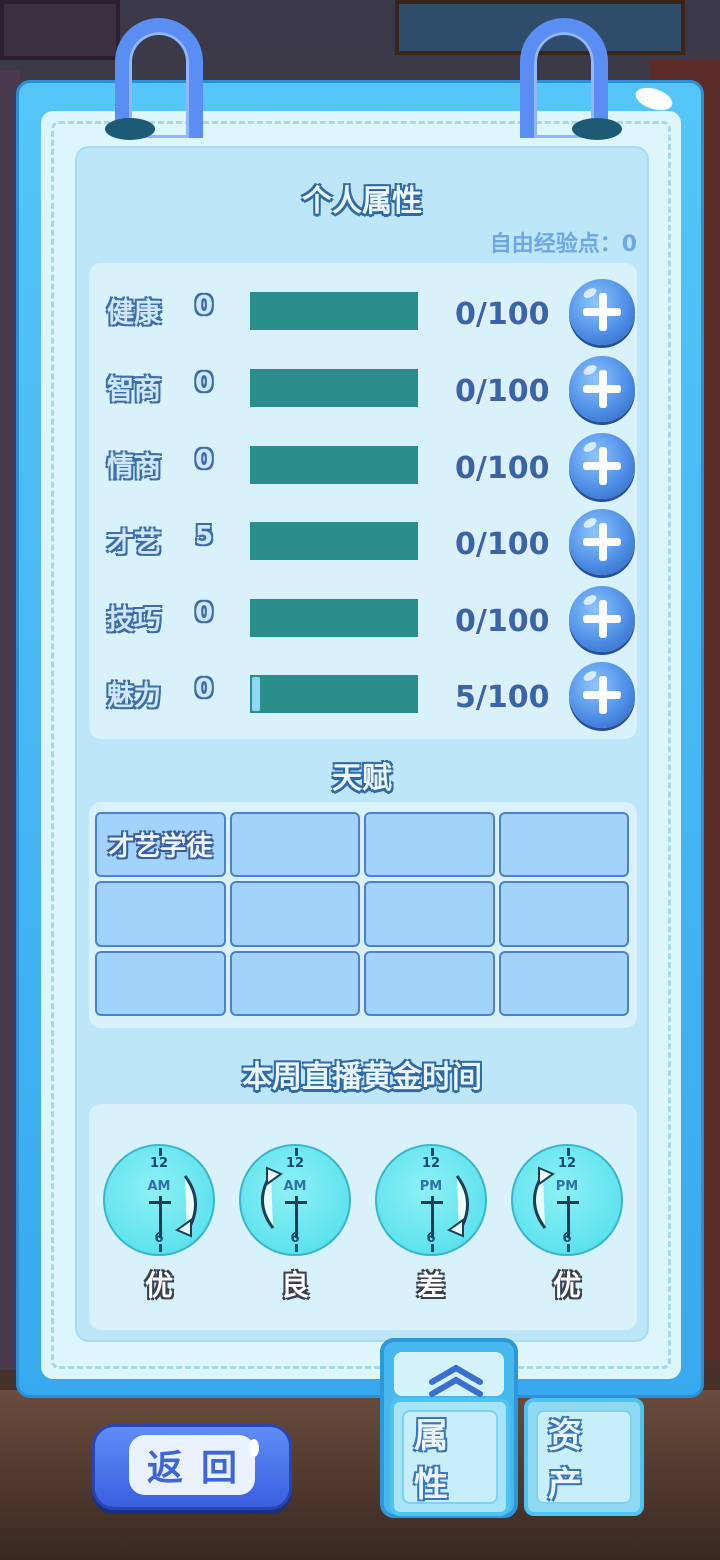  I want to click on time-quality: 差, so click(430, 1285).